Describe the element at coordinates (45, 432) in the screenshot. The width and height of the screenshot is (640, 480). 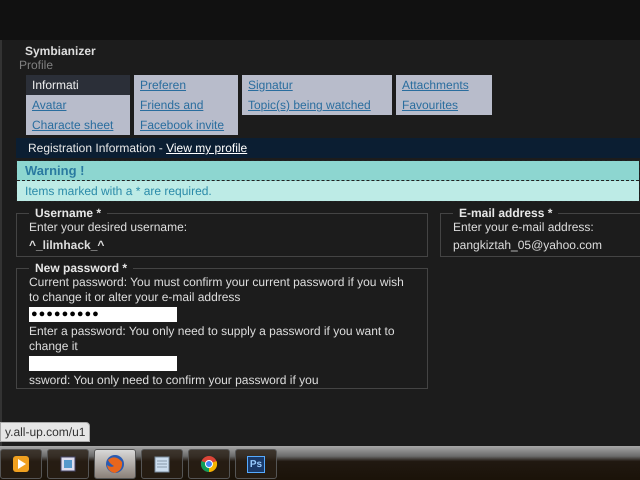
I see `status-url-tooltip: y.all-up.com/u1` at that location.